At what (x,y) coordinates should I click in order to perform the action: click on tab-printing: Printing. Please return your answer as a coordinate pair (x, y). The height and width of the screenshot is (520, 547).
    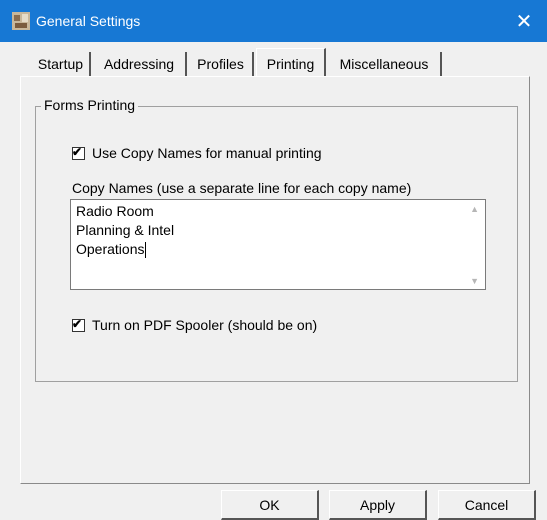
    Looking at the image, I should click on (291, 62).